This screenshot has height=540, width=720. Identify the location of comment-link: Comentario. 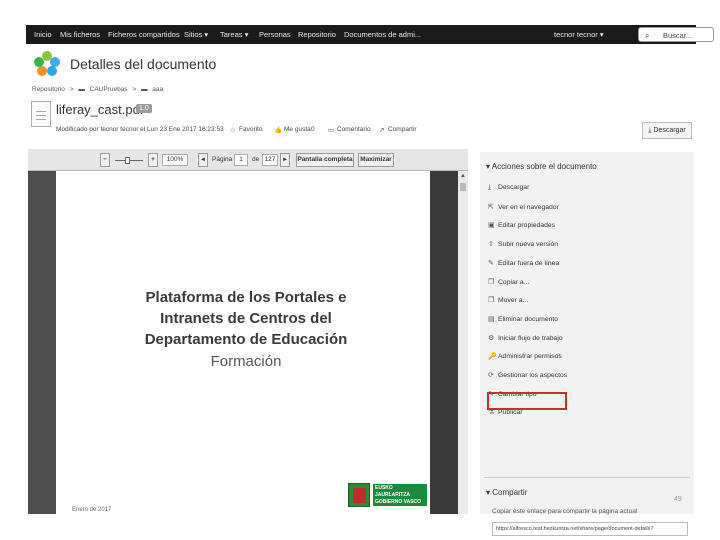
(354, 129).